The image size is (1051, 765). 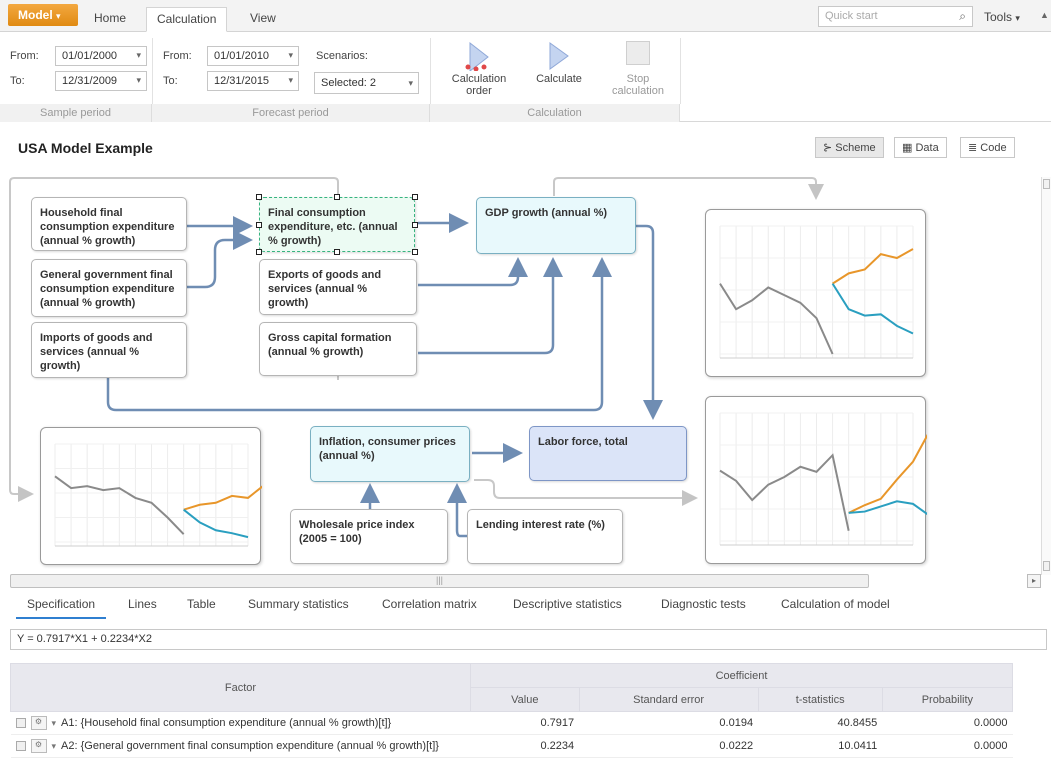 What do you see at coordinates (567, 608) in the screenshot?
I see `tab-descriptive-statistics: Descriptive statistics` at bounding box center [567, 608].